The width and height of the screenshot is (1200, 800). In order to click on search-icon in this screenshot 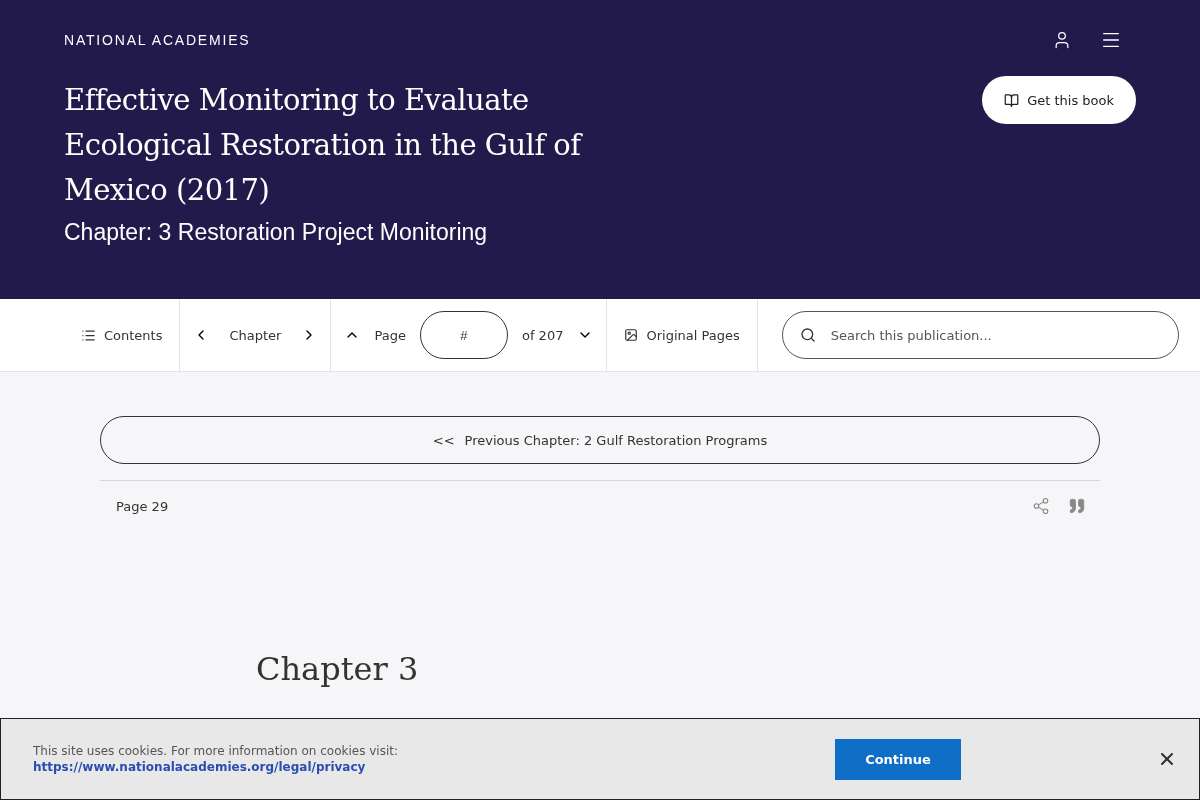, I will do `click(807, 335)`.